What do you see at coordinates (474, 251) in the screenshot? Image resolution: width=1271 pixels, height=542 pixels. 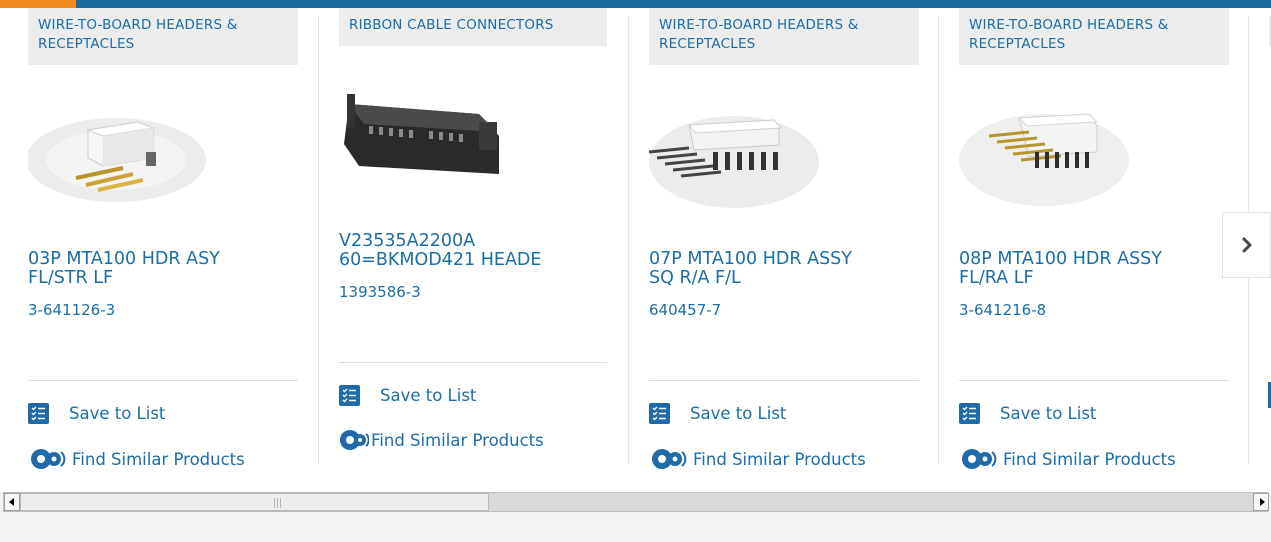 I see `product-title: V23535A2200A 60=BKMOD421 HEADE` at bounding box center [474, 251].